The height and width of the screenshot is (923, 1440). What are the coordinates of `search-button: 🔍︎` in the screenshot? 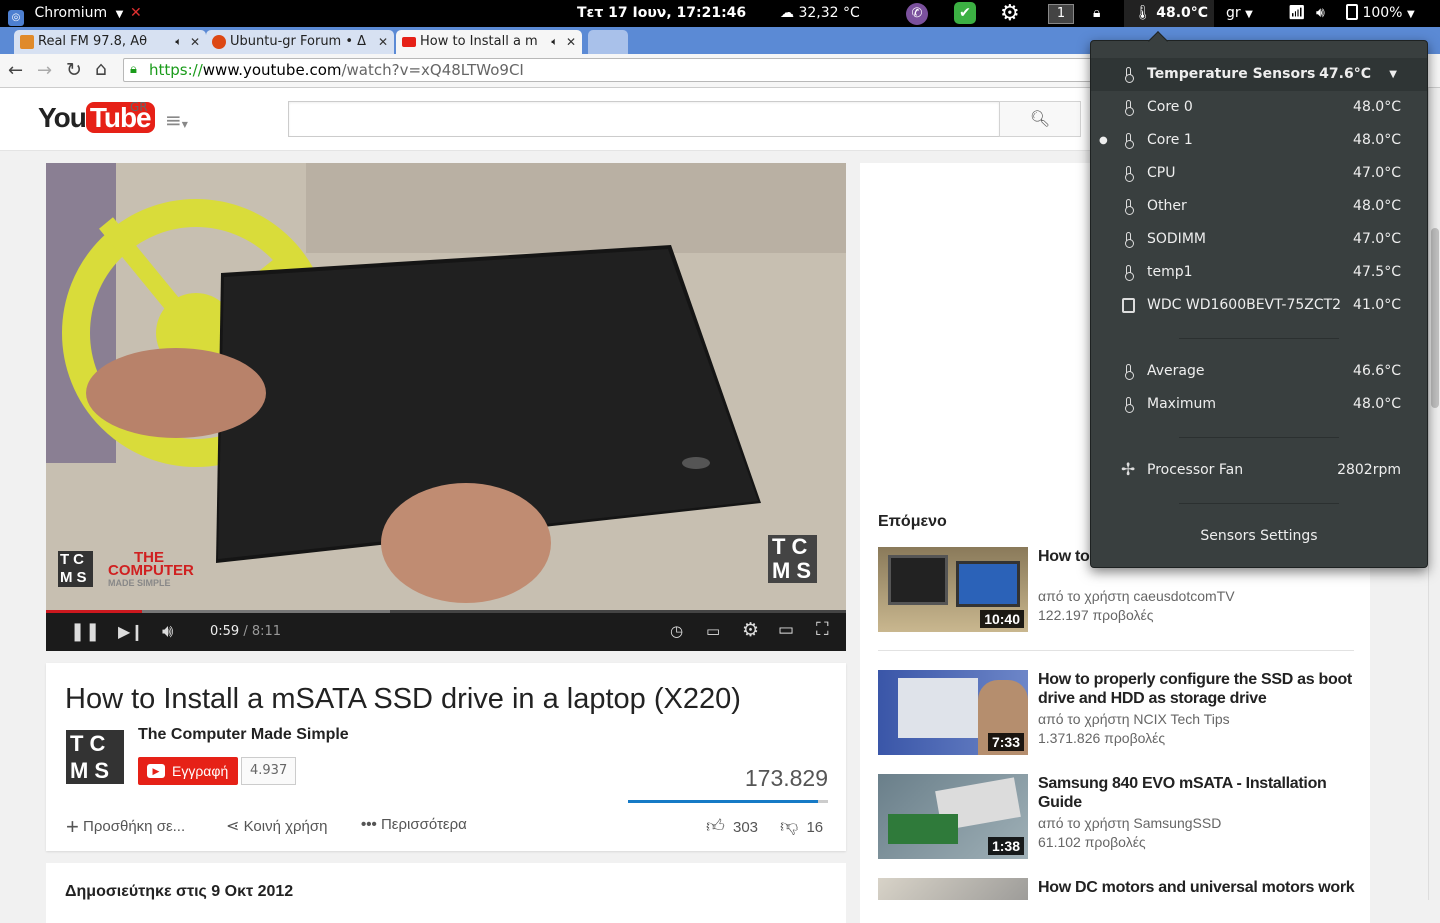 It's located at (1040, 119).